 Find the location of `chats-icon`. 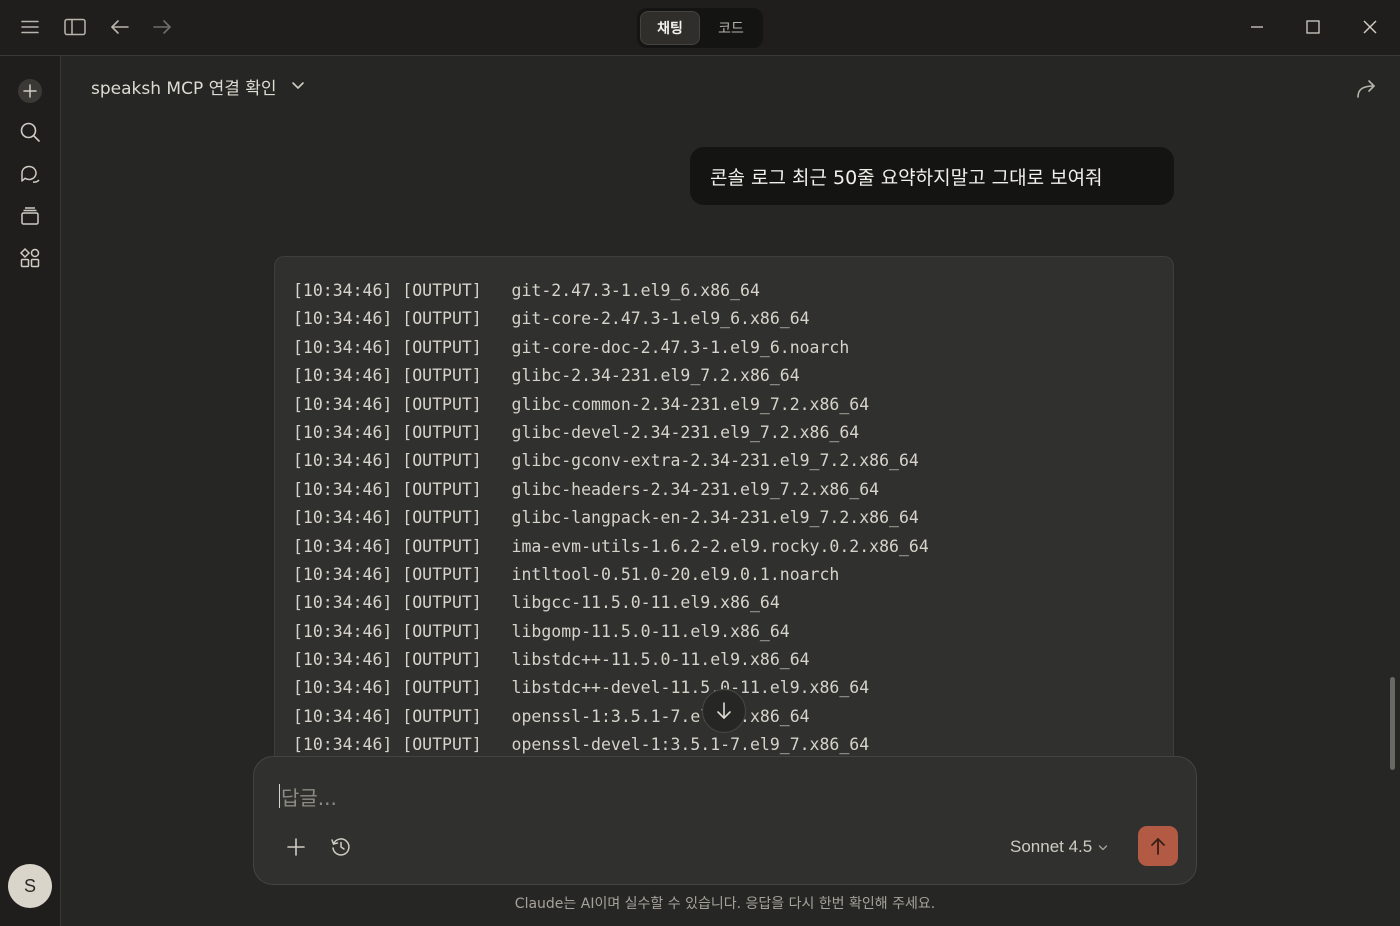

chats-icon is located at coordinates (30, 174).